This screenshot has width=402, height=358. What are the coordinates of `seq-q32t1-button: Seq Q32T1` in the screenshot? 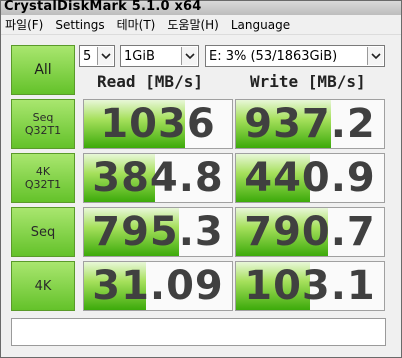 It's located at (43, 124).